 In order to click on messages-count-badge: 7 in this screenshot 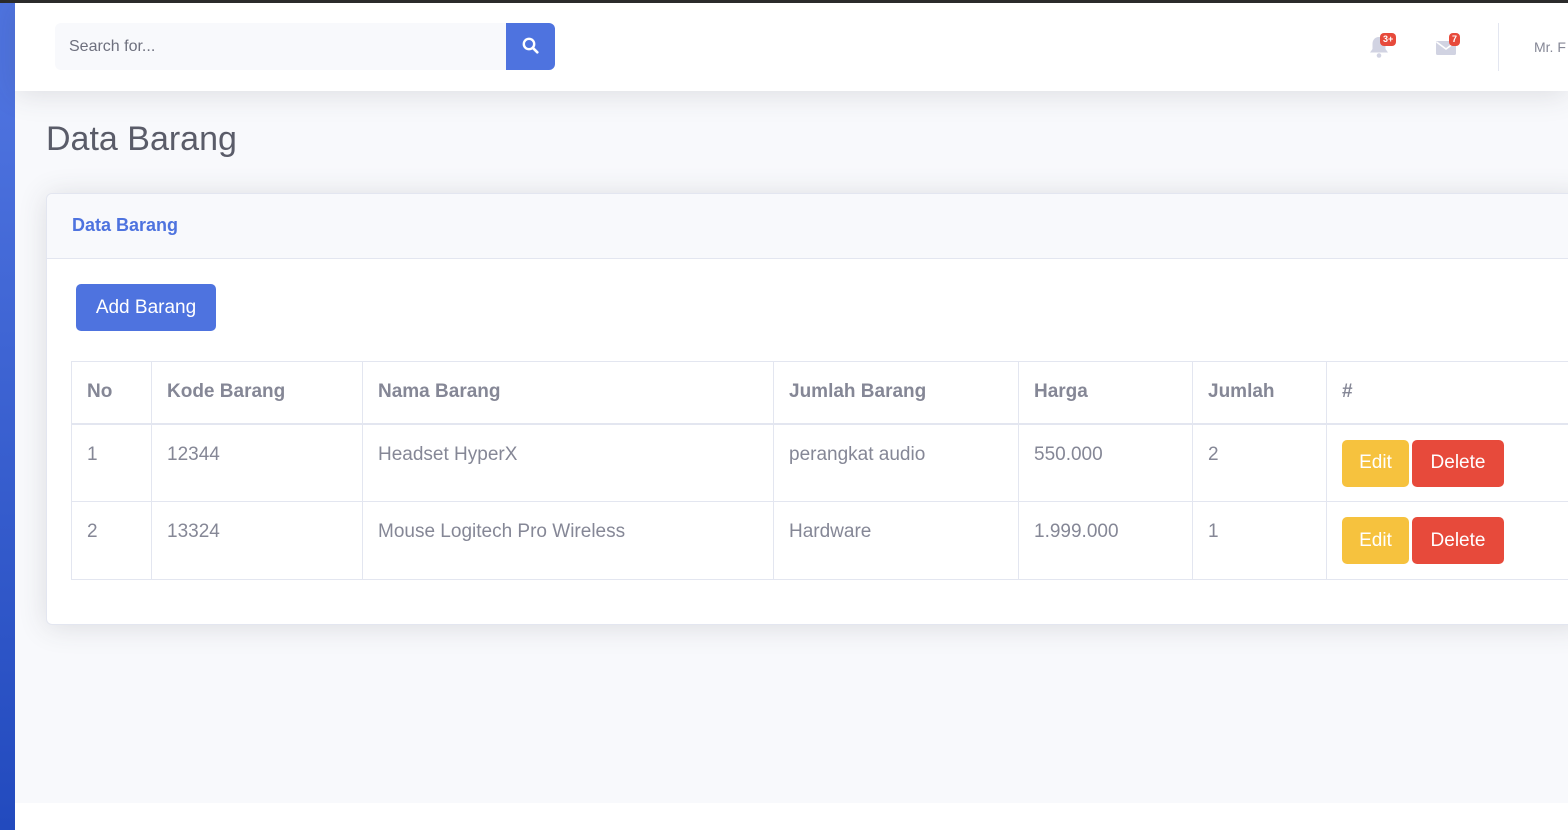, I will do `click(1455, 39)`.